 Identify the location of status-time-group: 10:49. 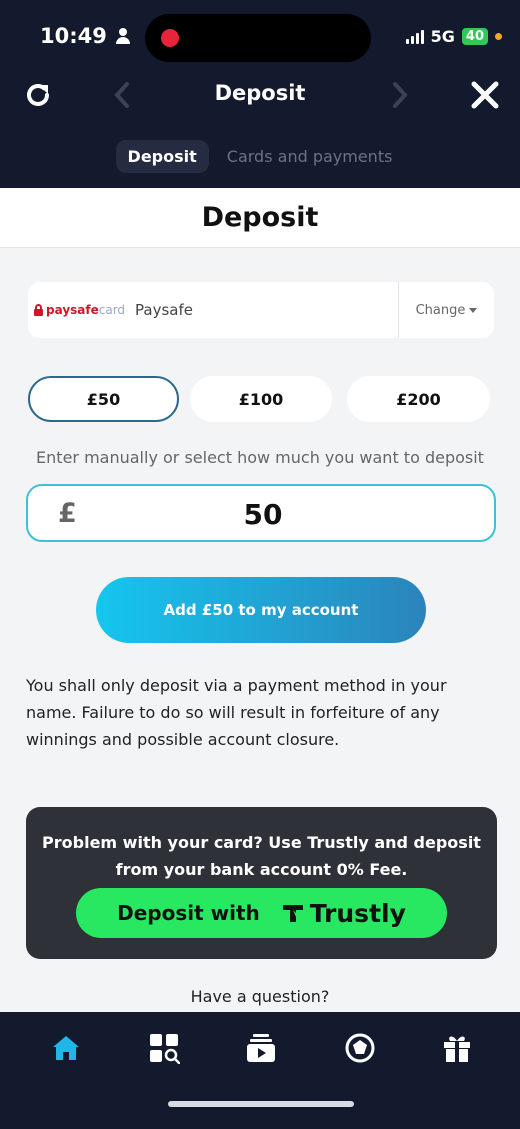
(85, 36).